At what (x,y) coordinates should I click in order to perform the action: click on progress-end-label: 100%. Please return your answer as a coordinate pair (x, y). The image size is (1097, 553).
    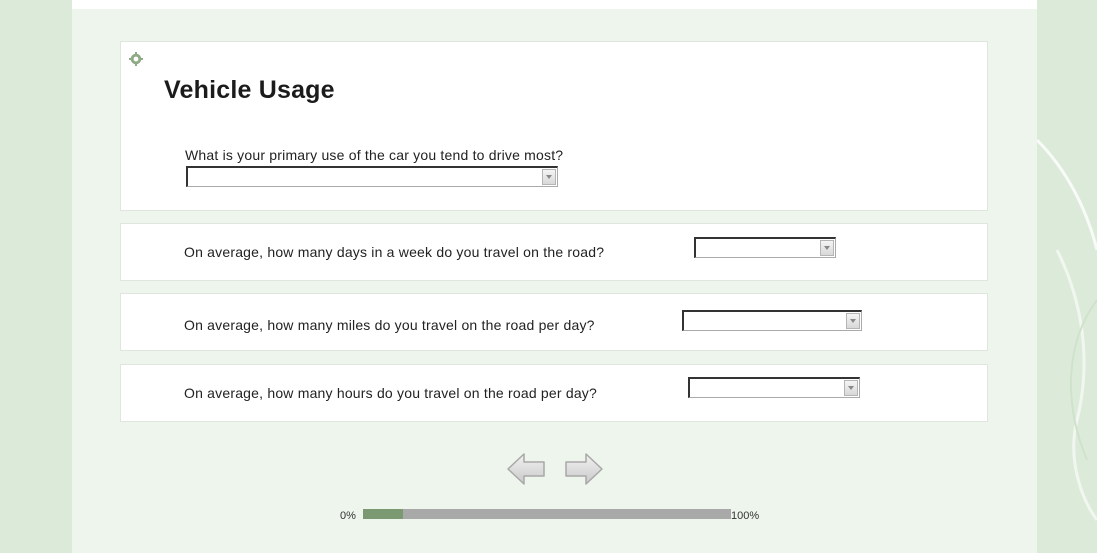
    Looking at the image, I should click on (745, 516).